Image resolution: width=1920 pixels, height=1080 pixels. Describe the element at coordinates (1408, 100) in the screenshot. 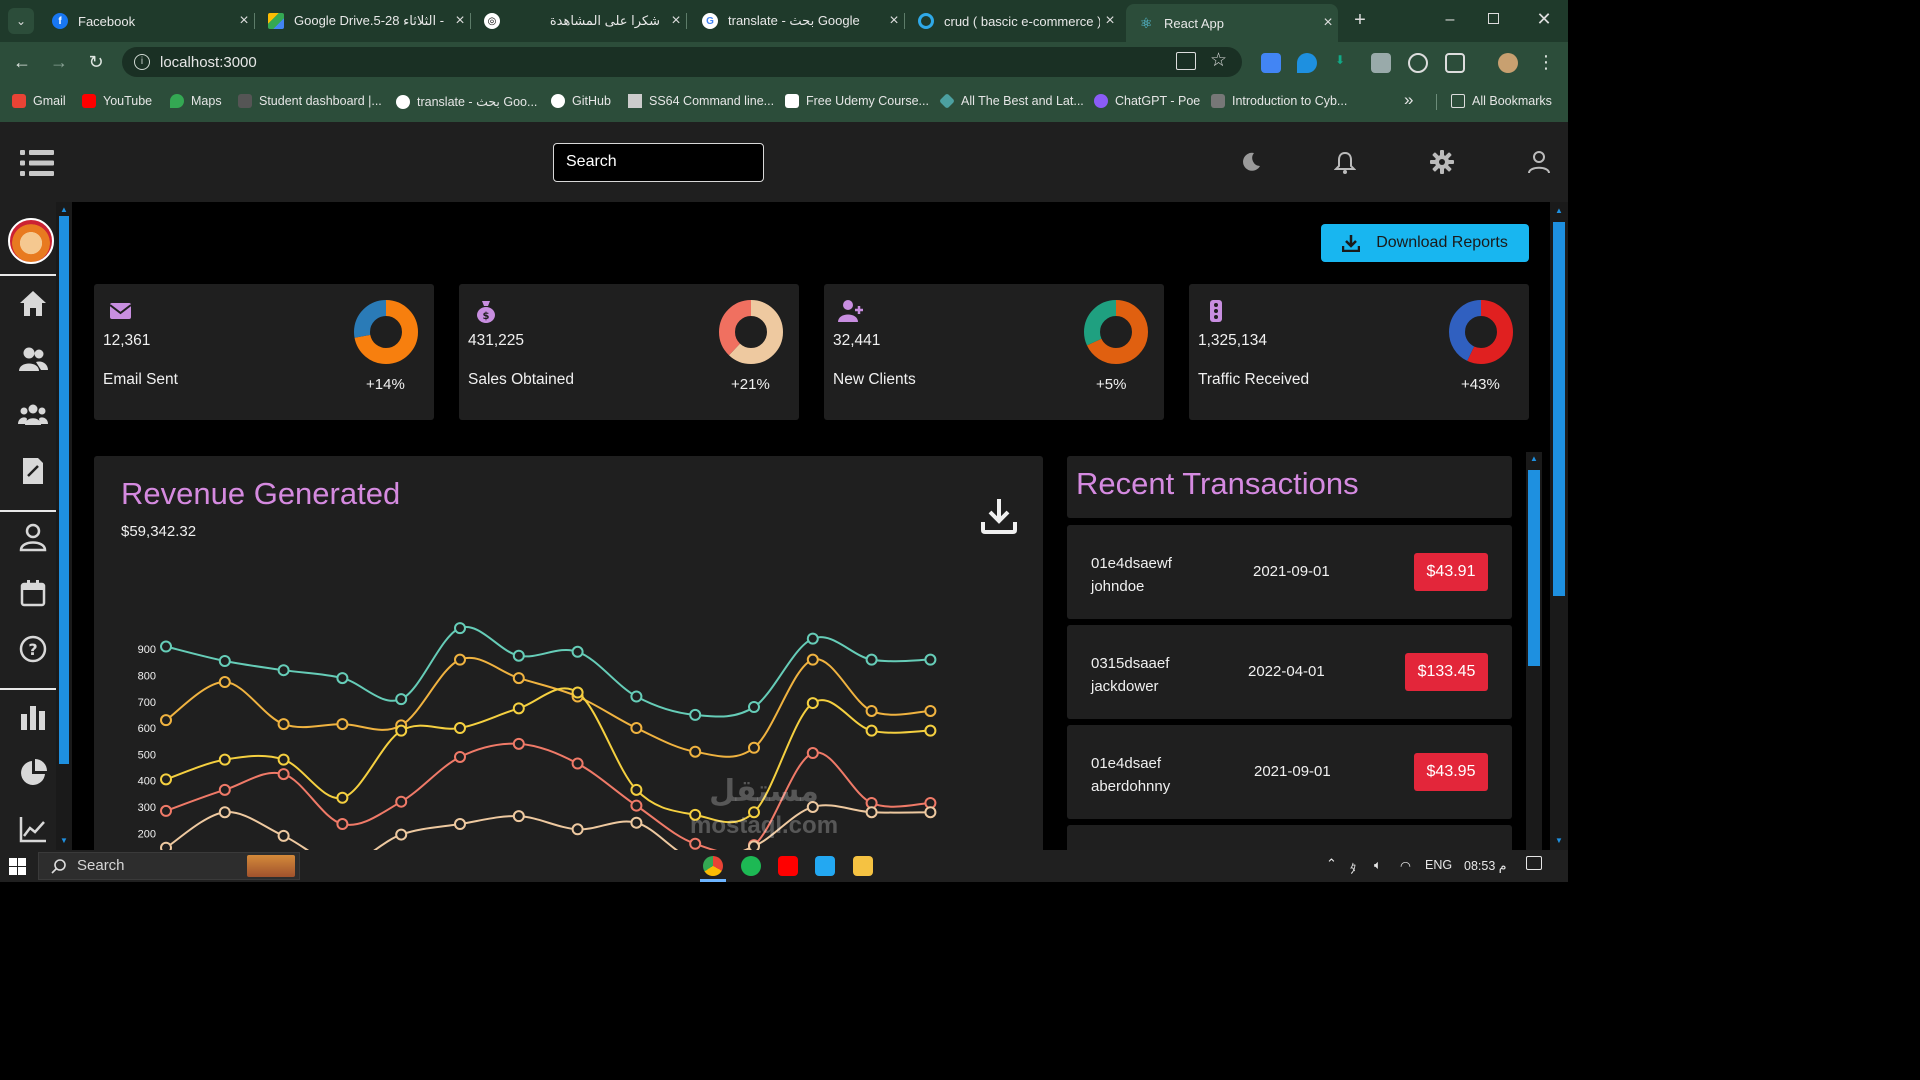

I see `more-bookmarks-icon: »` at that location.